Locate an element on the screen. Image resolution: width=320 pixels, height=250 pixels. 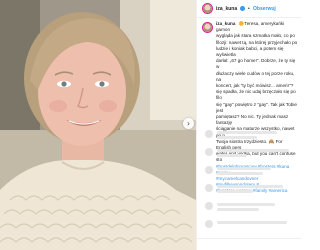
caption-avatar is located at coordinates (207, 27).